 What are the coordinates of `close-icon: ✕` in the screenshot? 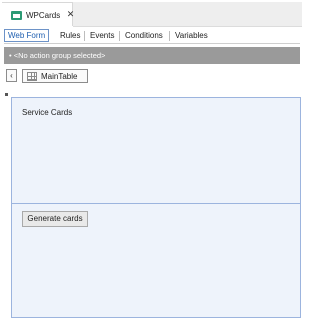 It's located at (70, 14).